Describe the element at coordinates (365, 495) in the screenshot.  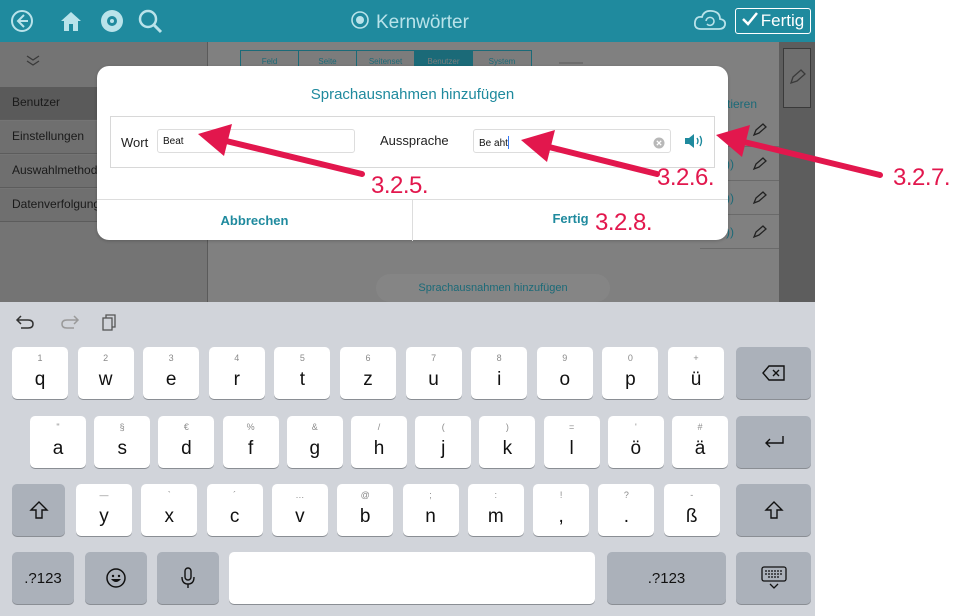
I see `key-secondary-label: @` at that location.